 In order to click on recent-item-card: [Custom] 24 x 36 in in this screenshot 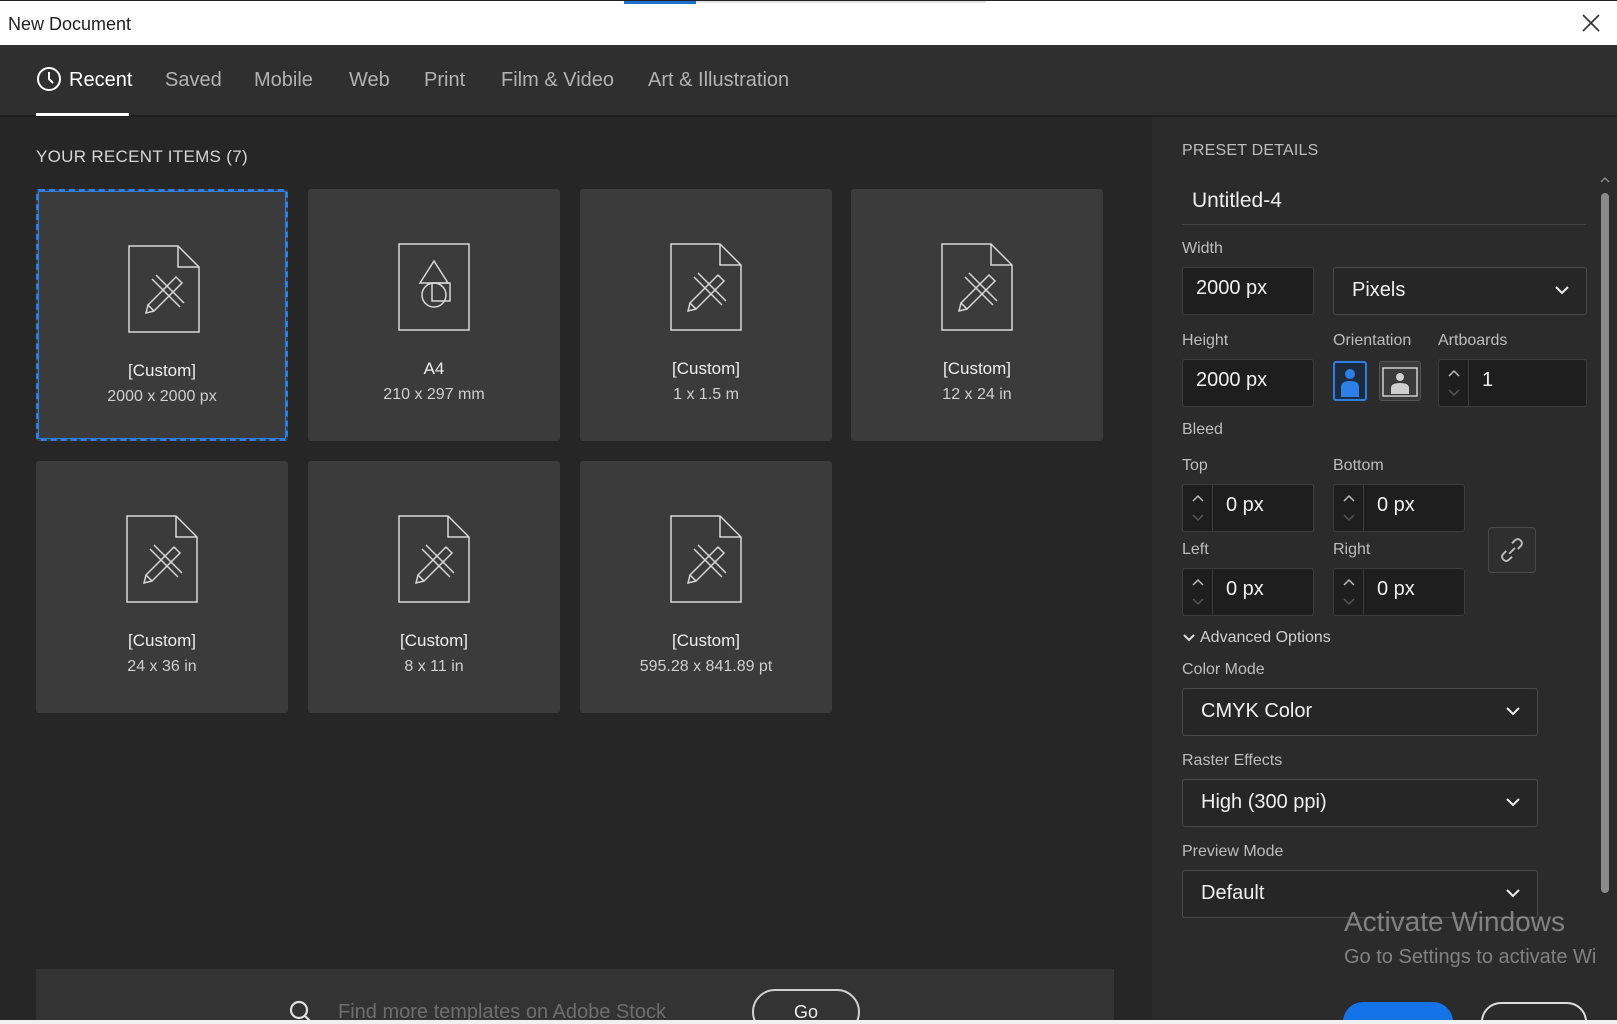, I will do `click(162, 587)`.